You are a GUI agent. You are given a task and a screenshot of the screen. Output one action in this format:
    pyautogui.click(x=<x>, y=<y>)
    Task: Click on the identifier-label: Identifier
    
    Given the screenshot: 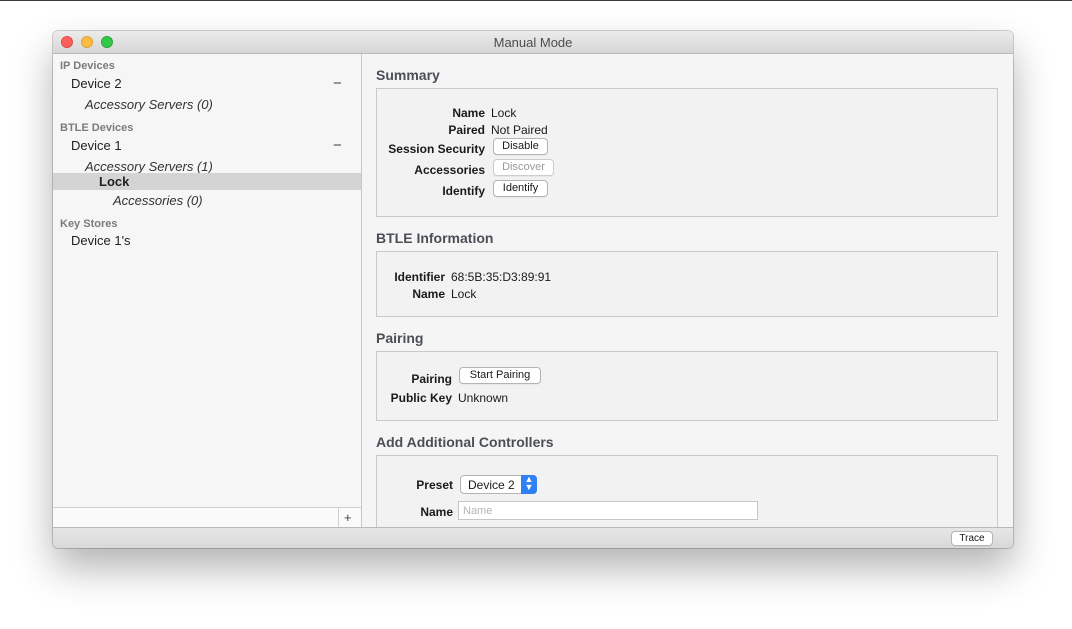 What is the action you would take?
    pyautogui.click(x=419, y=277)
    